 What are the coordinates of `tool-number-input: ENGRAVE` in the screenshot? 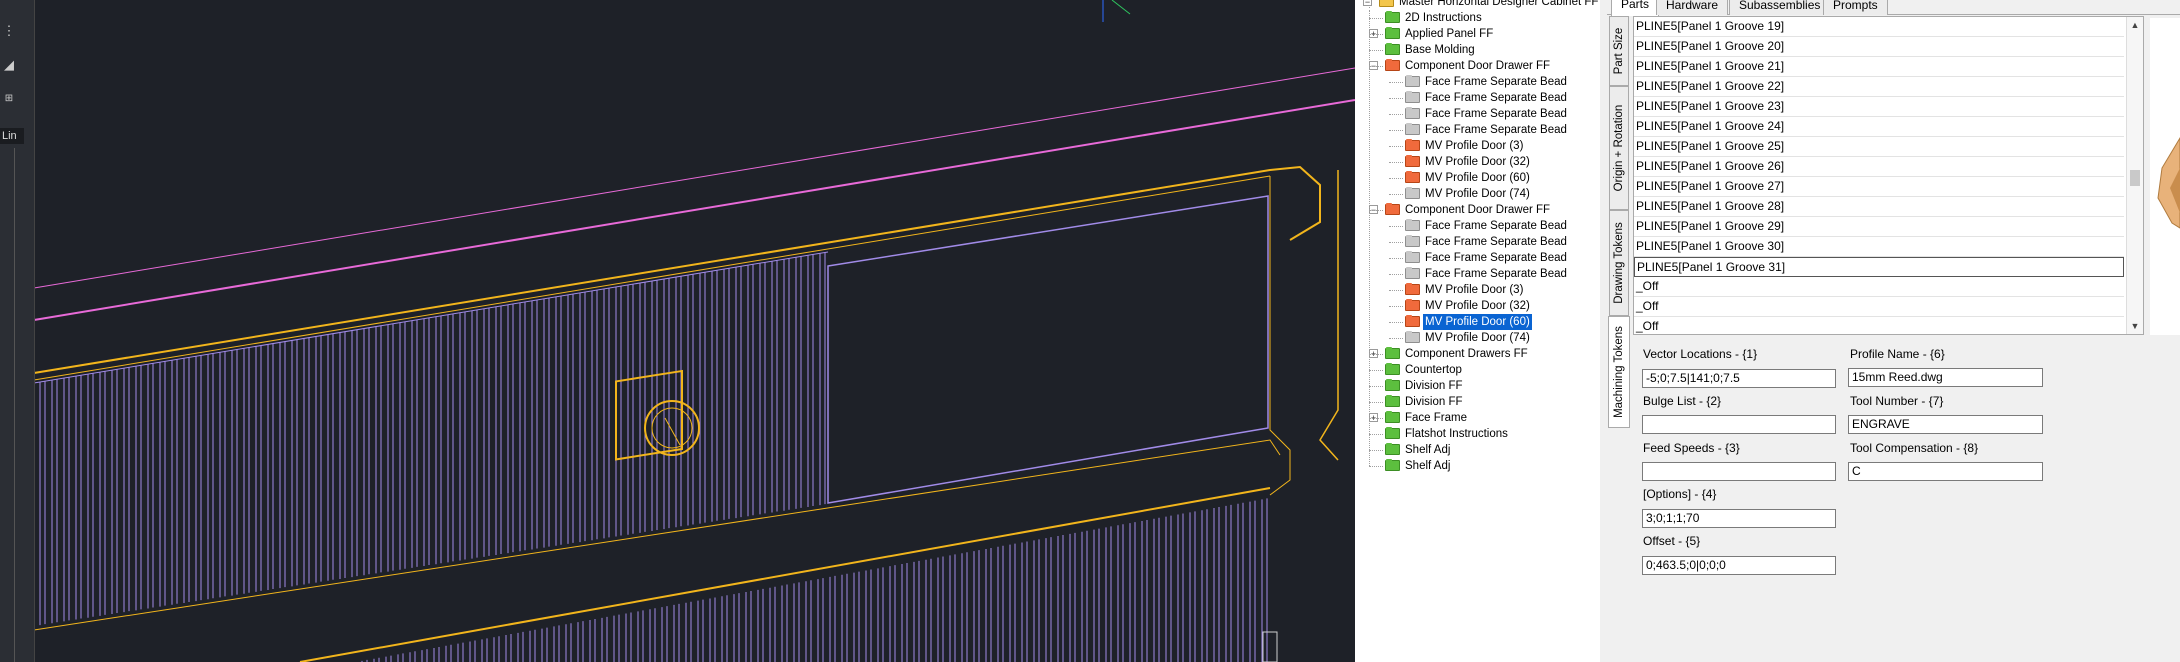 It's located at (1945, 424).